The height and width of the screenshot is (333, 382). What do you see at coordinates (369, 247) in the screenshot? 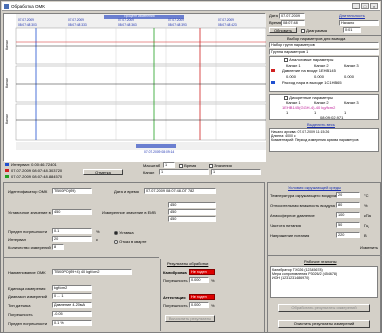
I see `env-change-link: Изменить` at bounding box center [369, 247].